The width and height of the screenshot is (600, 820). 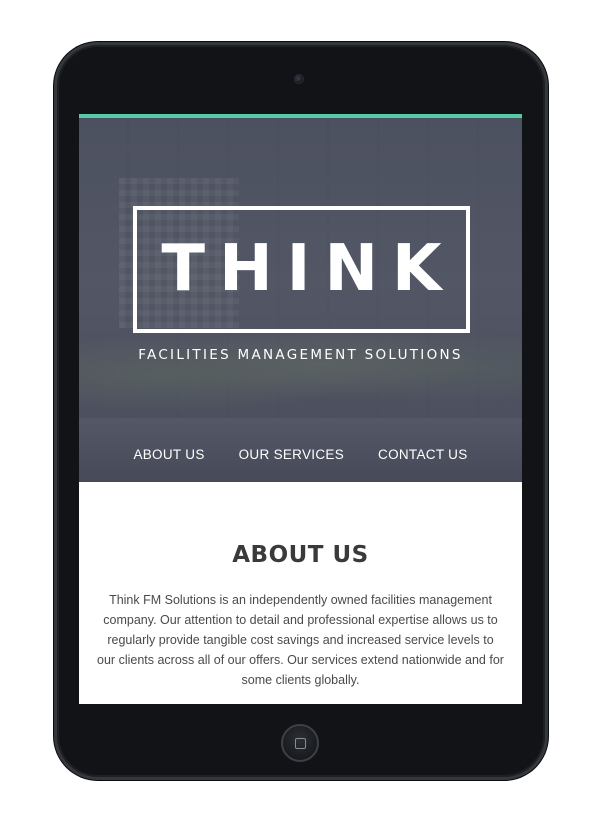 I want to click on camera-icon, so click(x=299, y=79).